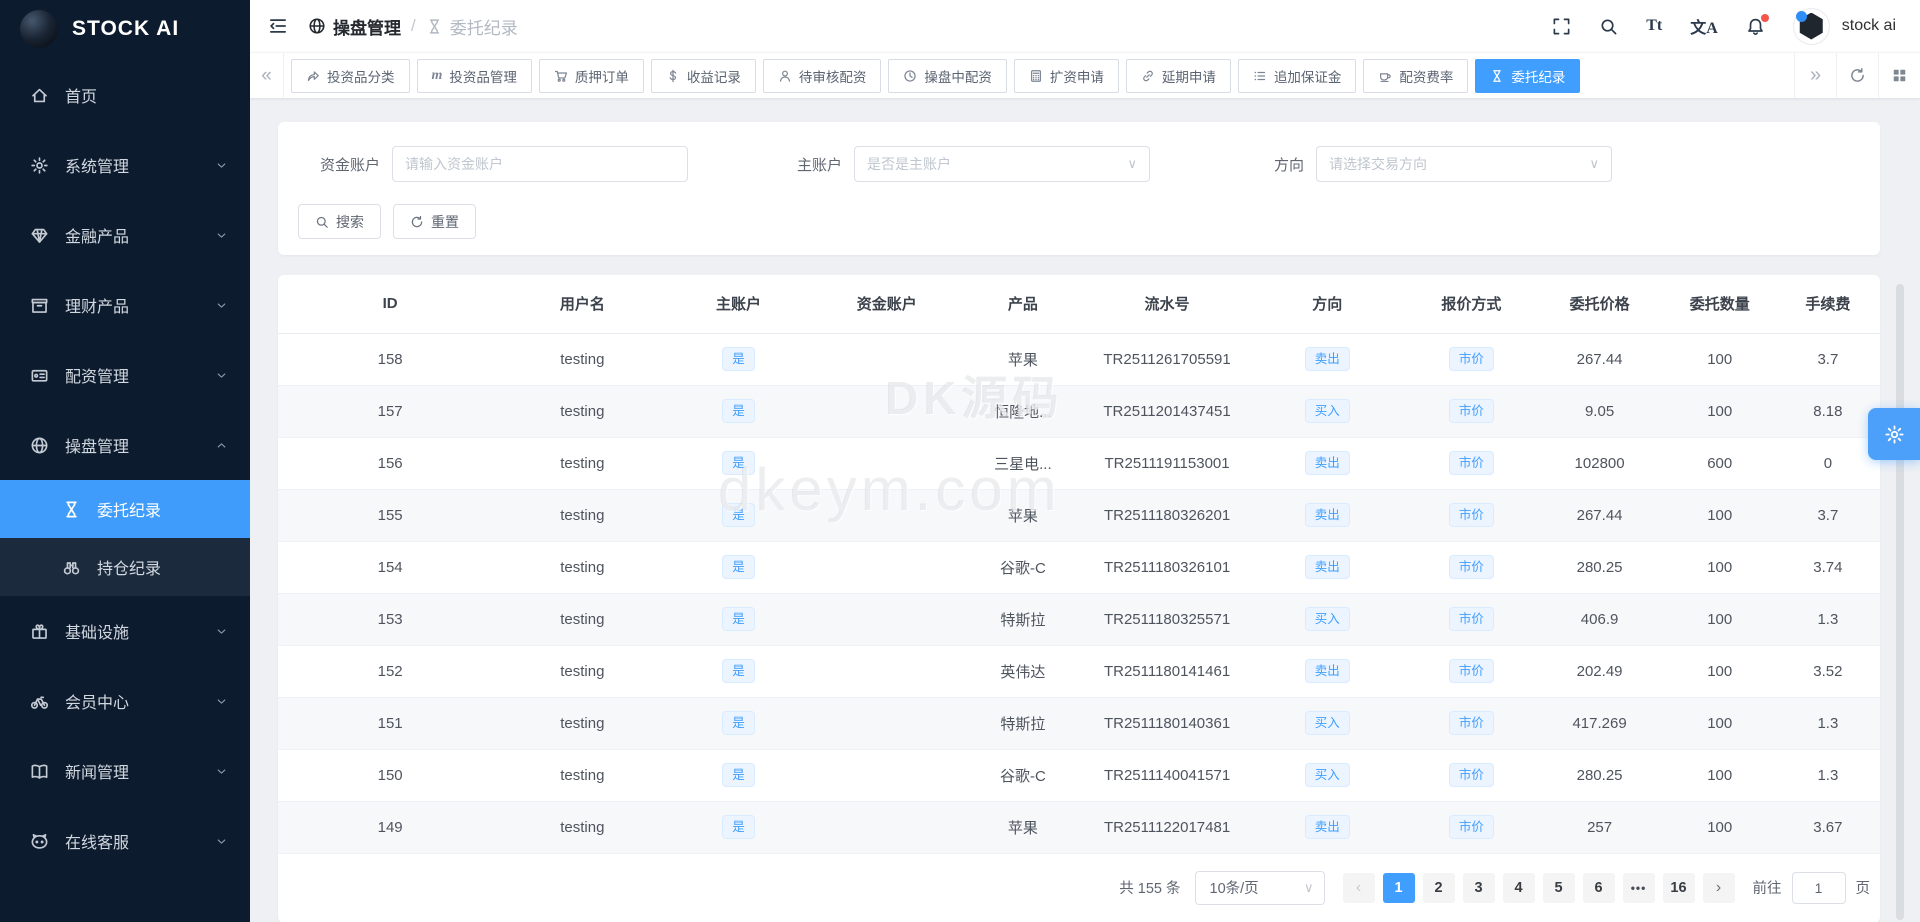  I want to click on fullscreen-icon, so click(1561, 26).